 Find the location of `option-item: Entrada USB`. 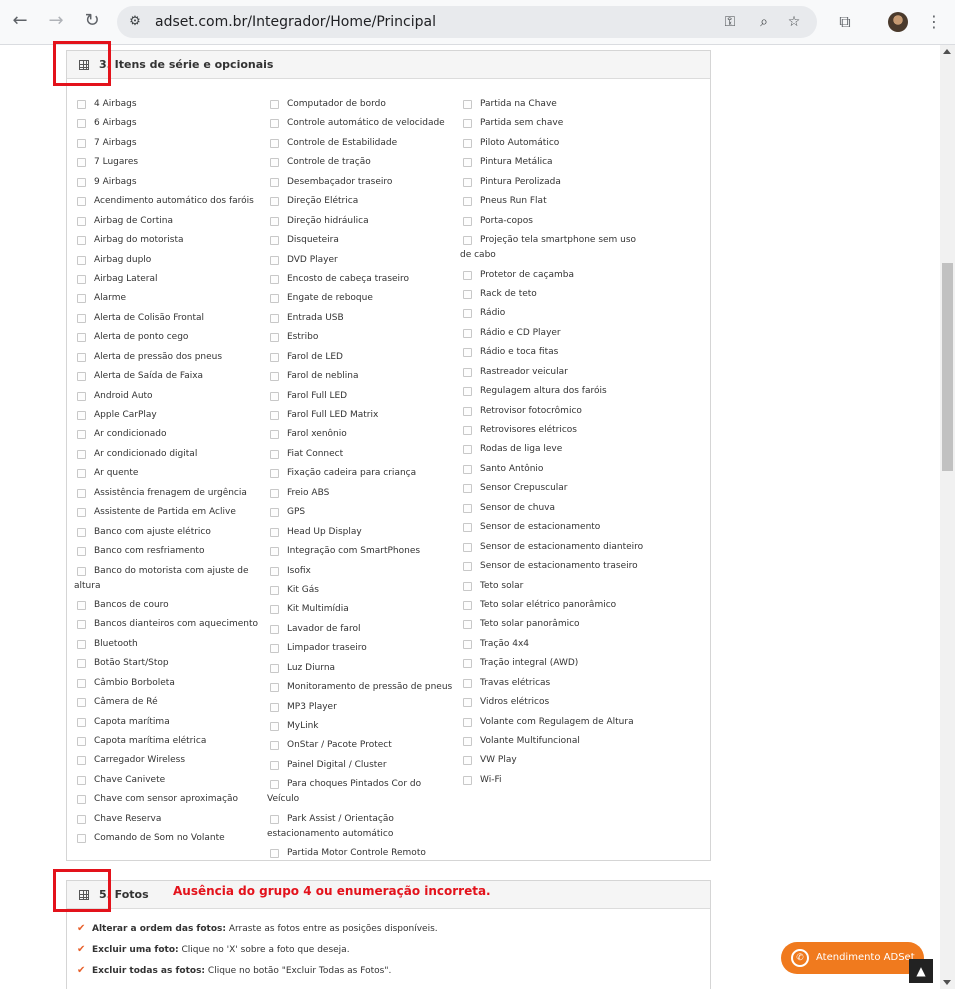

option-item: Entrada USB is located at coordinates (360, 318).